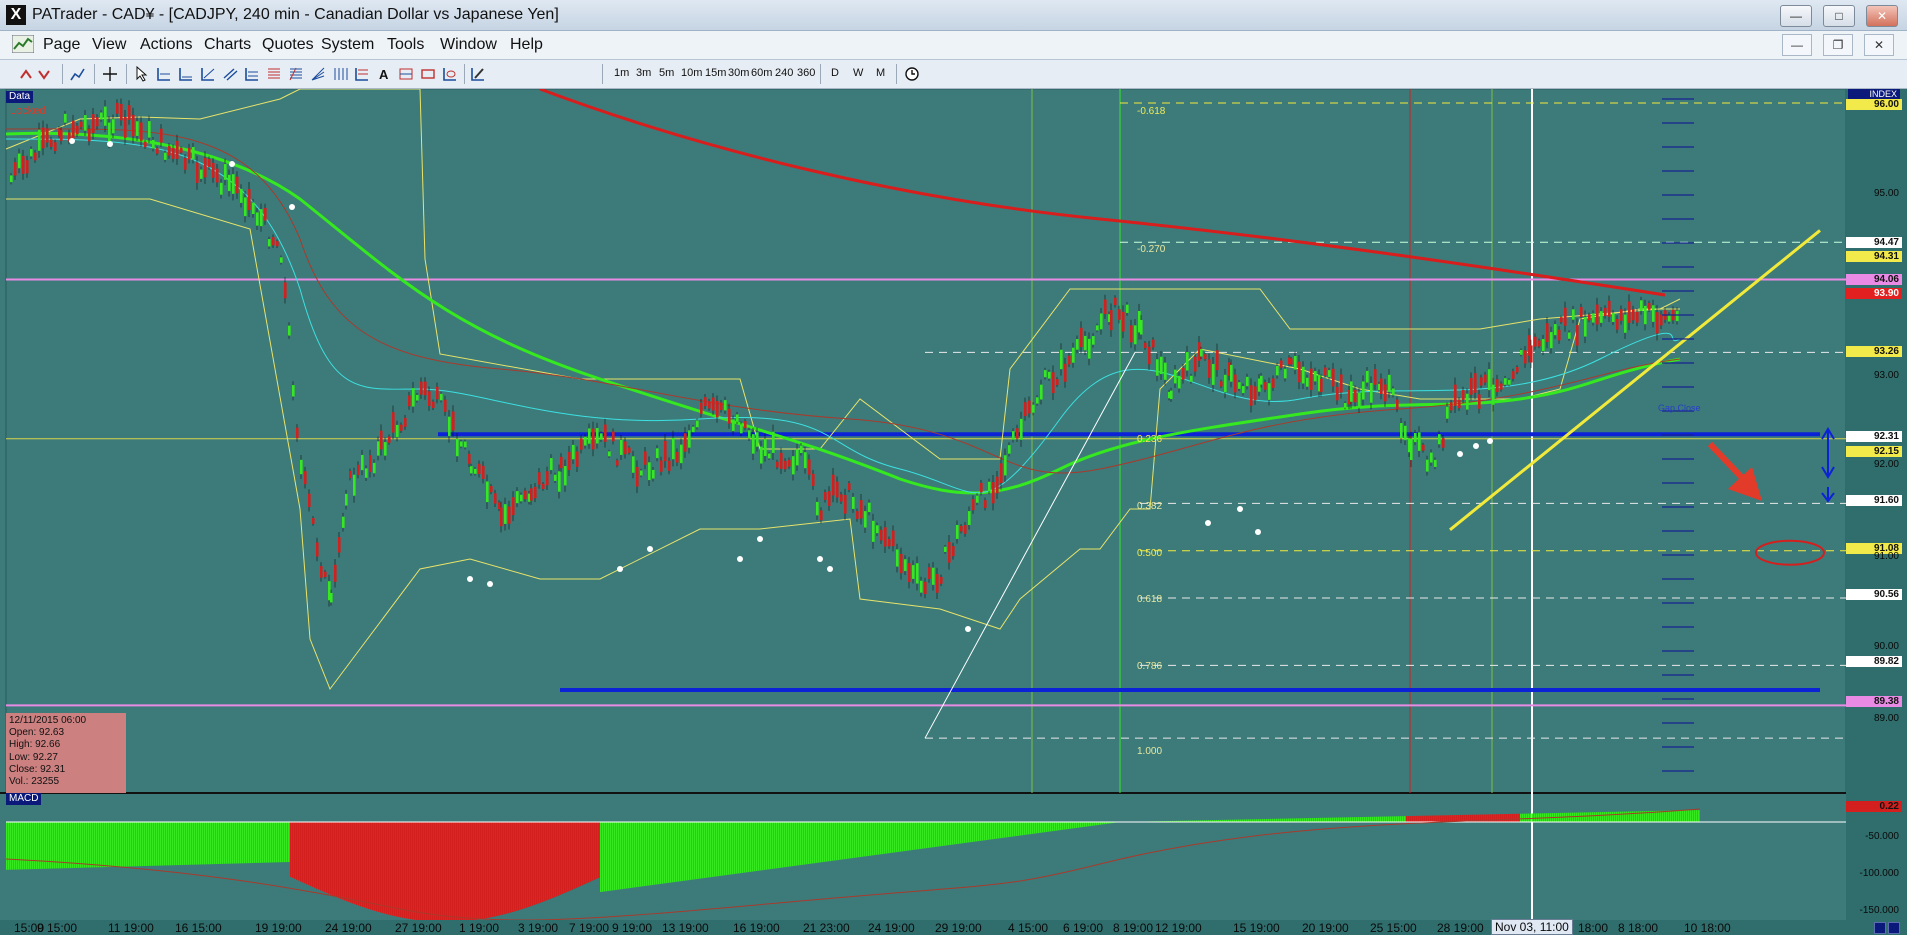 This screenshot has width=1907, height=935. I want to click on menu-view: View, so click(109, 45).